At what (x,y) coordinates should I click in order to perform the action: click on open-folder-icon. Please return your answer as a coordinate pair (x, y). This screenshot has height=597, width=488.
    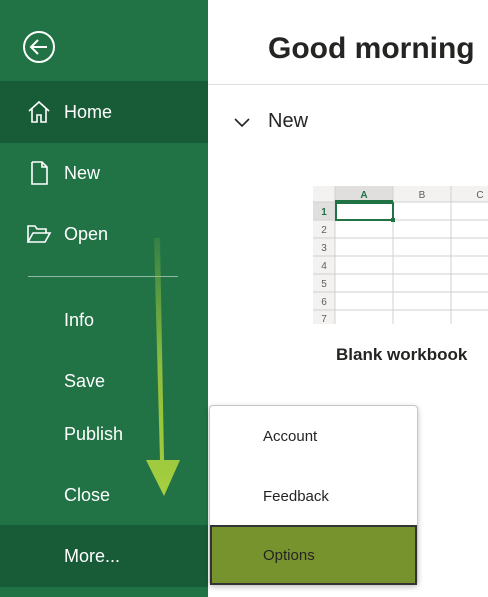
    Looking at the image, I should click on (39, 234).